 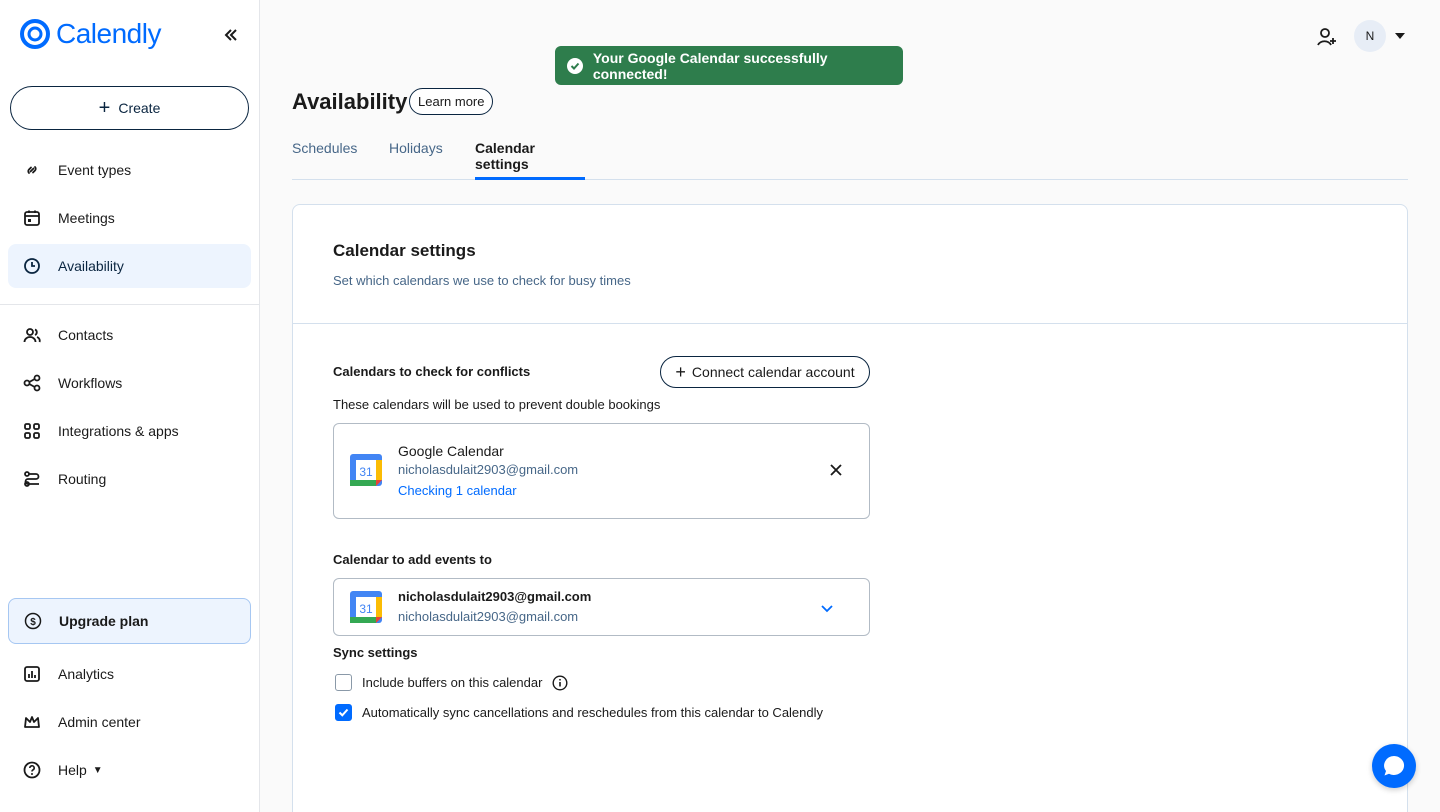 I want to click on sidebar-item-availability: Availability, so click(x=129, y=266).